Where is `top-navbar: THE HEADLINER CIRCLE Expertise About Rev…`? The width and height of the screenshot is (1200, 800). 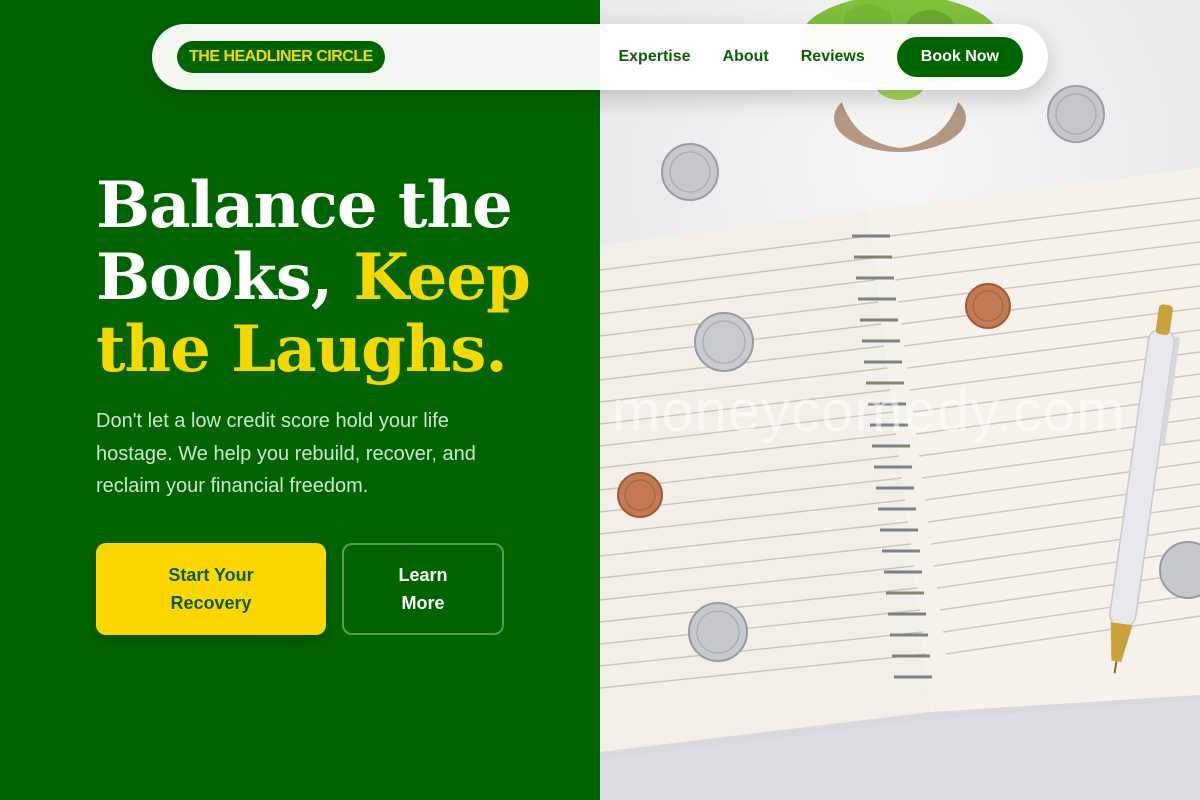 top-navbar: THE HEADLINER CIRCLE Expertise About Rev… is located at coordinates (600, 57).